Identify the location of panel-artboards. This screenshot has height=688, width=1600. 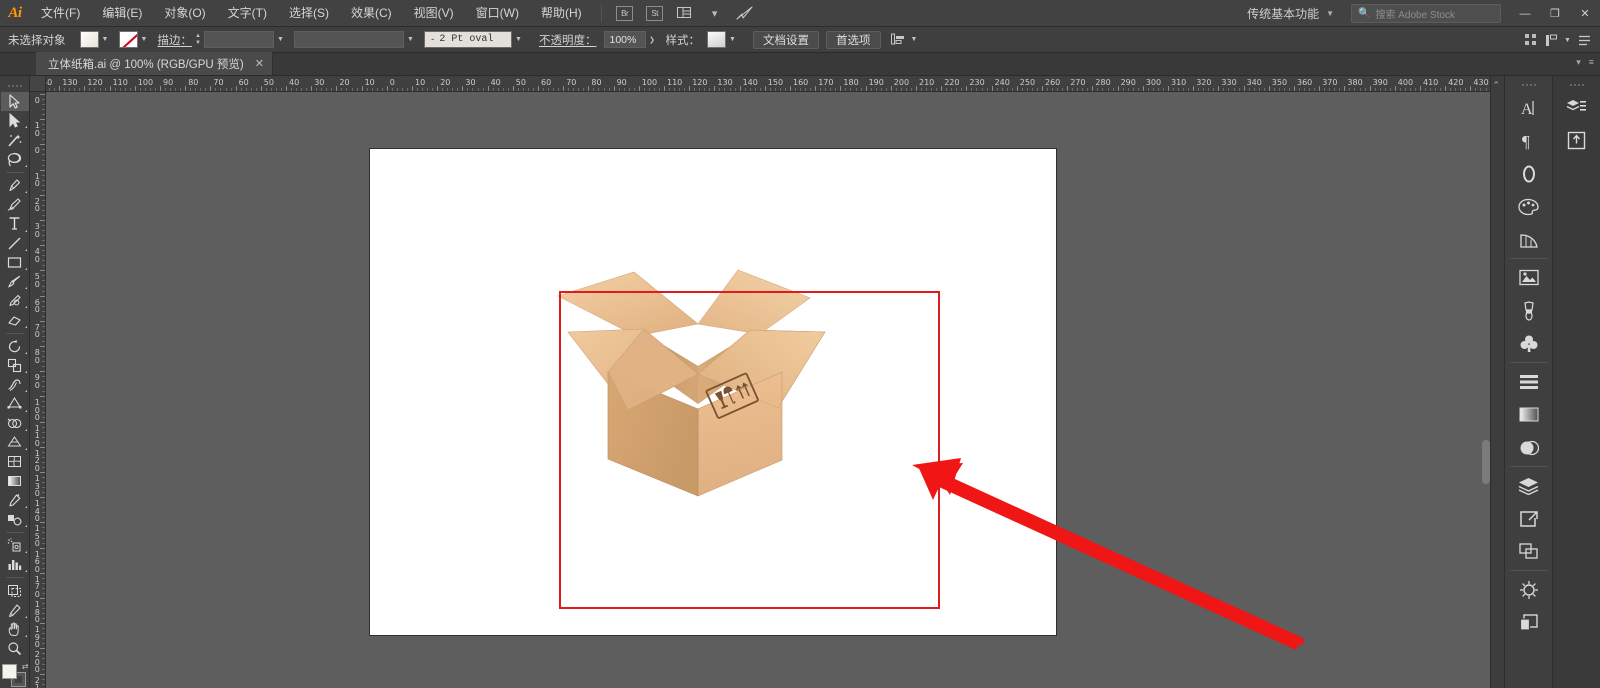
(1529, 551).